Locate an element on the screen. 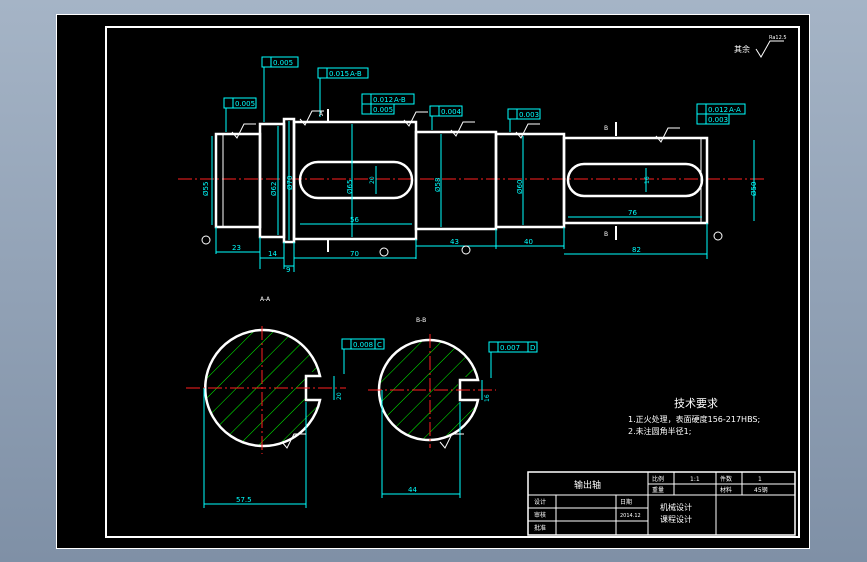 This screenshot has width=867, height=562. section-aa-depth: 20 is located at coordinates (339, 396).